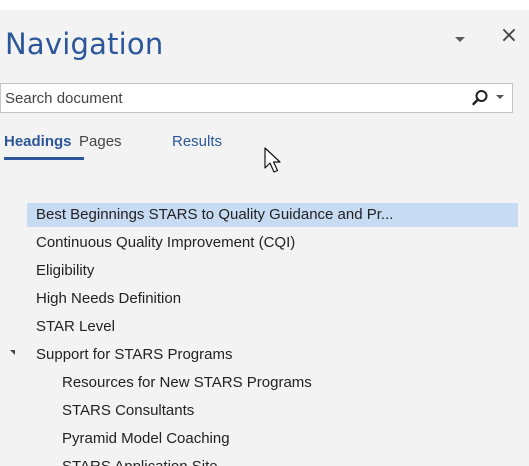 Image resolution: width=529 pixels, height=466 pixels. Describe the element at coordinates (65, 270) in the screenshot. I see `heading-label: Eligibility` at that location.